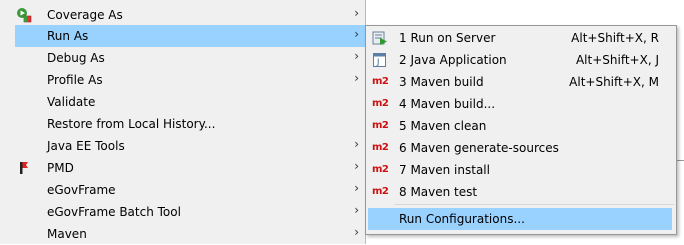  Describe the element at coordinates (24, 168) in the screenshot. I see `pmd-icon` at that location.